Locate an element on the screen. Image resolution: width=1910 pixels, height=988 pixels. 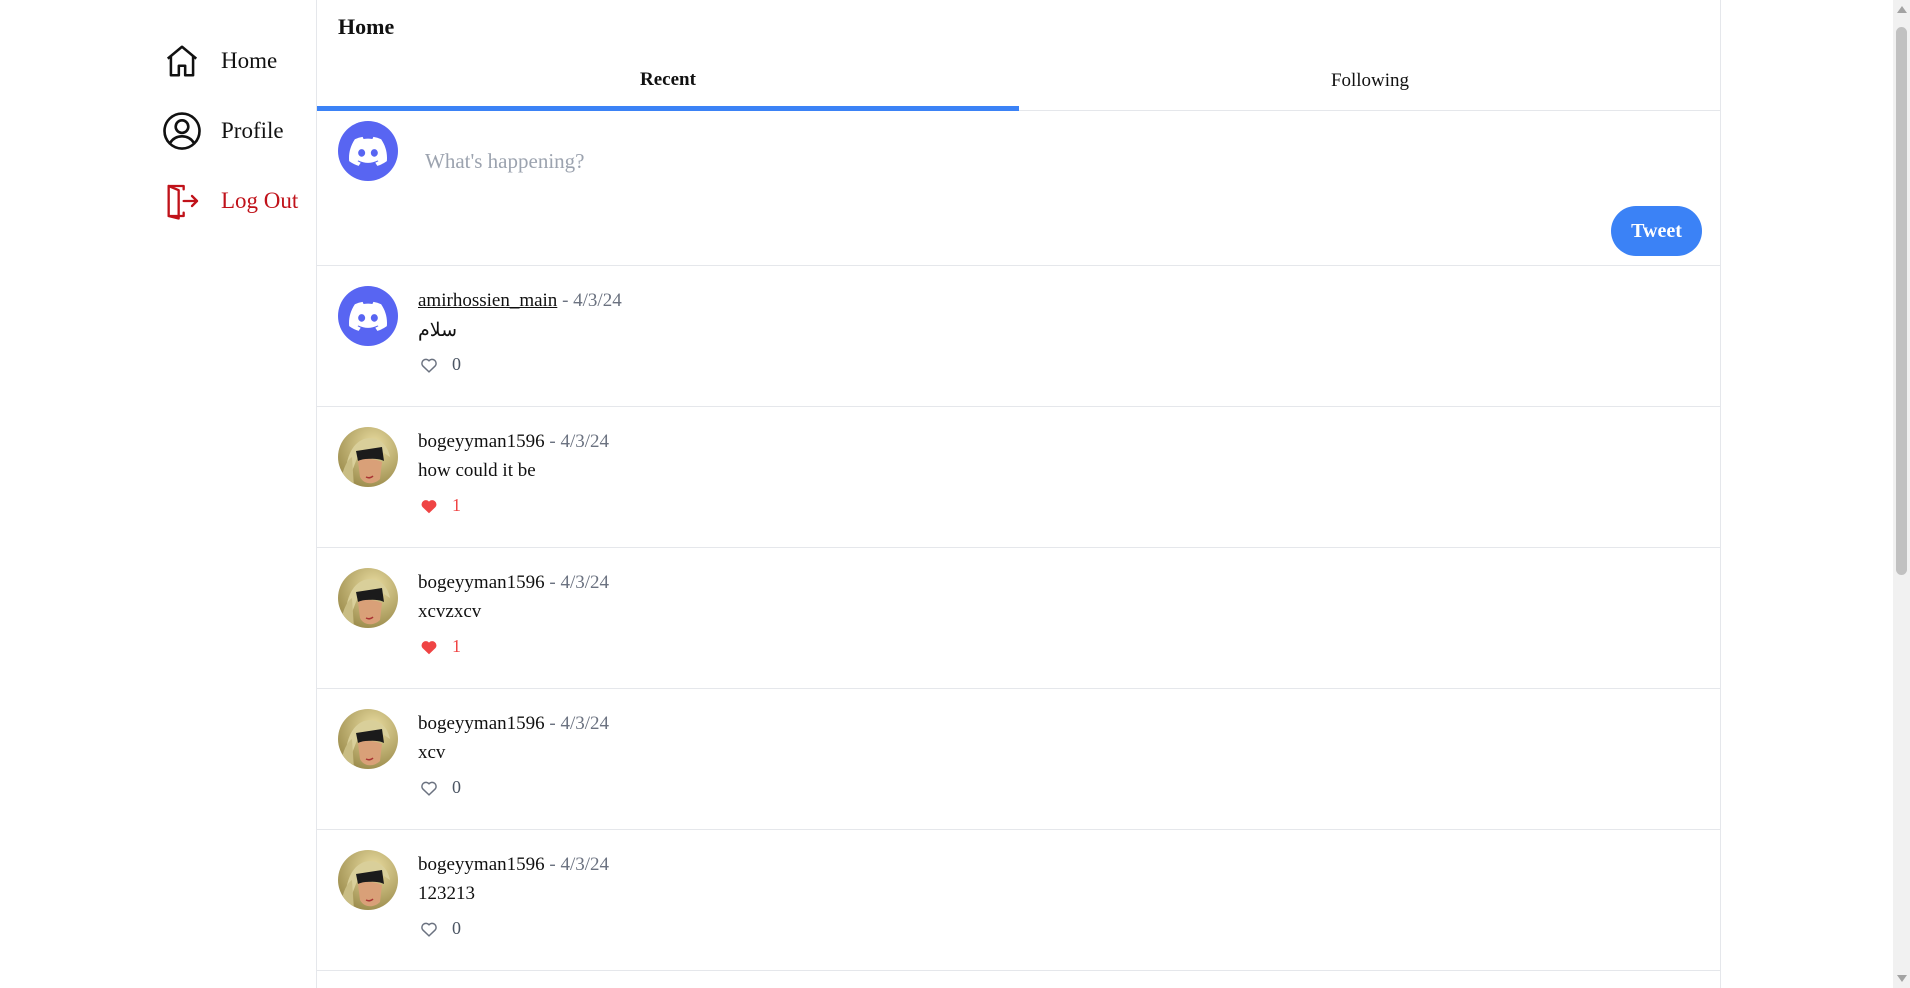
tweet-item: amirhossien_main - 4/3/24 سلام 0 is located at coordinates (1019, 336).